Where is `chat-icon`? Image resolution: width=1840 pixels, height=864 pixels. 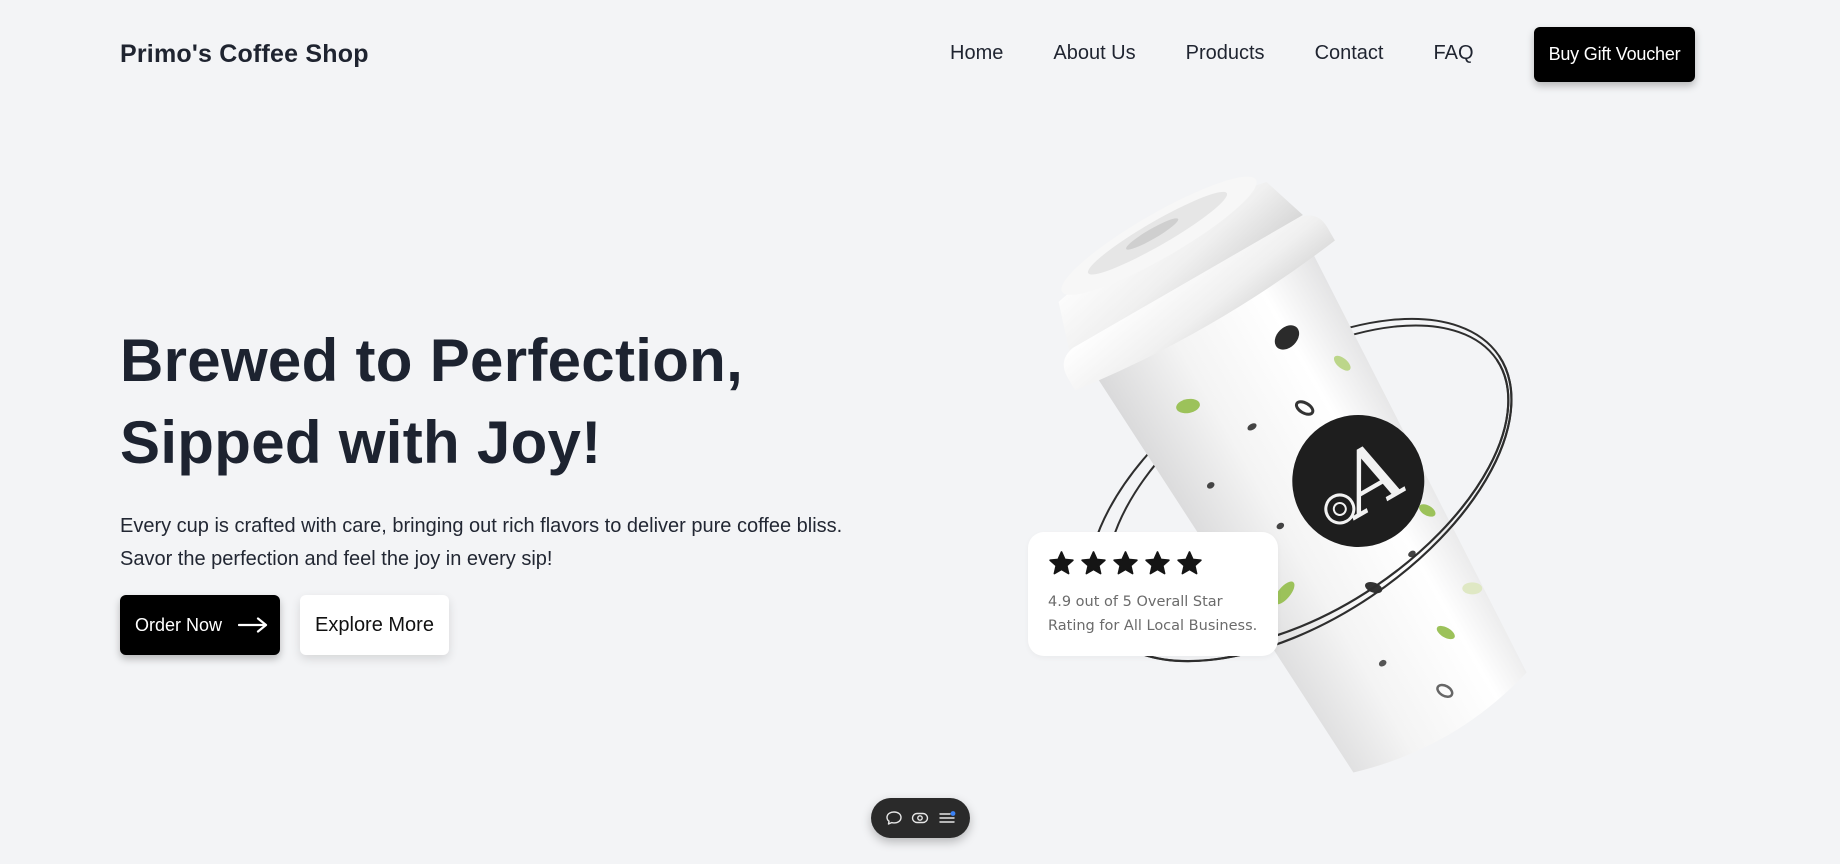 chat-icon is located at coordinates (894, 818).